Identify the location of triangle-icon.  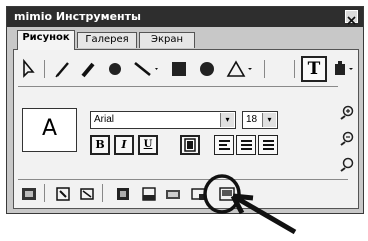
(241, 69).